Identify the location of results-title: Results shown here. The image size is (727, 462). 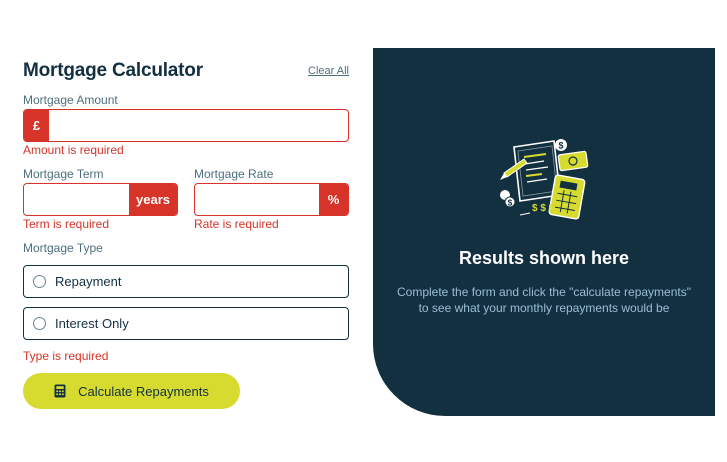
(544, 258).